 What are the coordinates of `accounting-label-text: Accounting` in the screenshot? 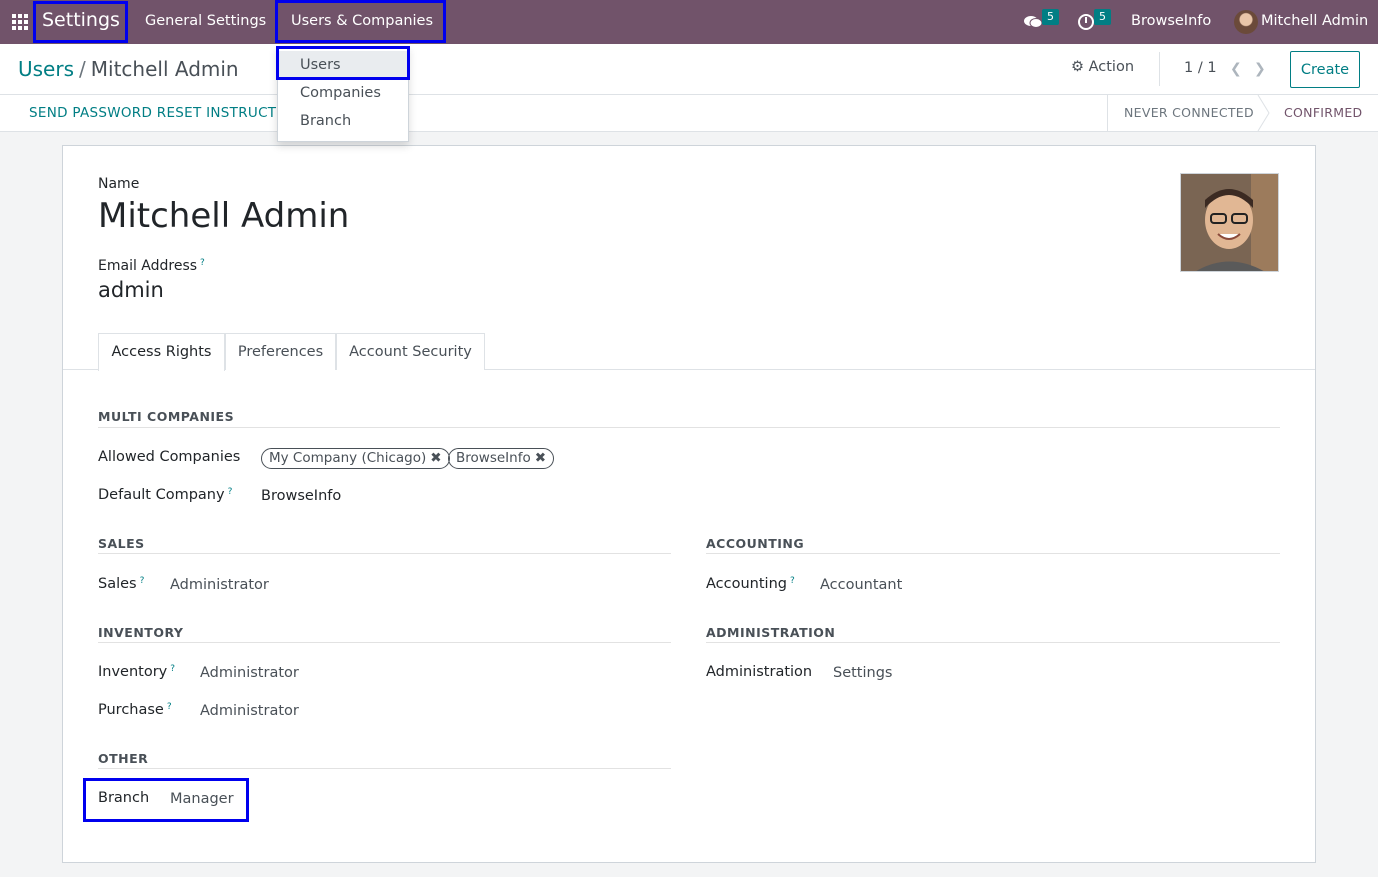 It's located at (746, 584).